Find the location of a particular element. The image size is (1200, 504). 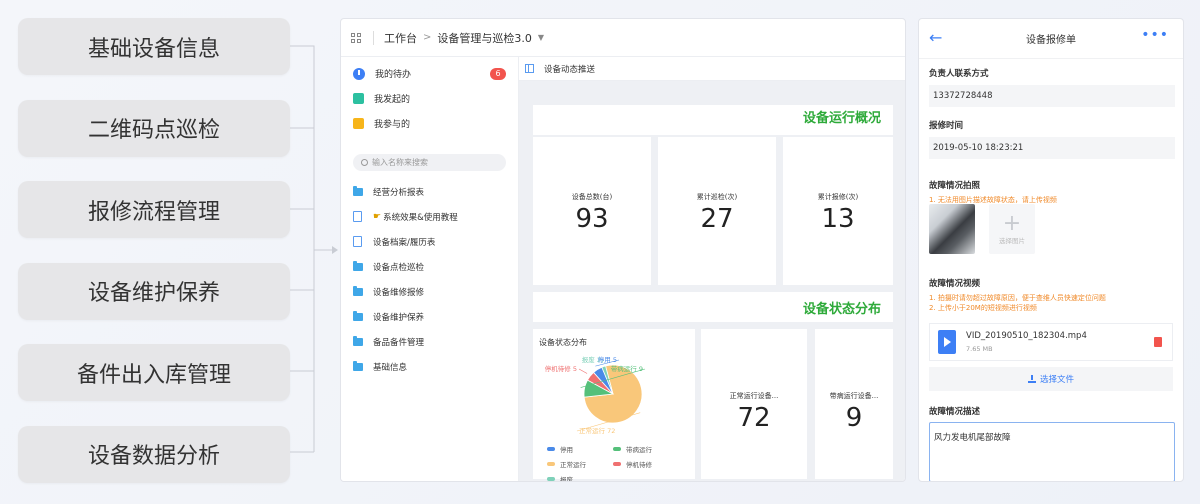

legend-item: 带病运行 is located at coordinates (646, 449).